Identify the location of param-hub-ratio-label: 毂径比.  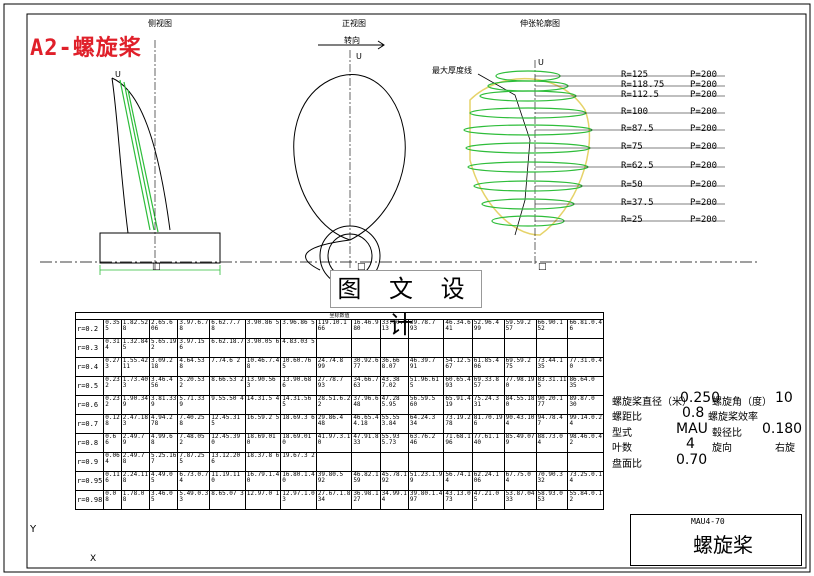
(727, 433).